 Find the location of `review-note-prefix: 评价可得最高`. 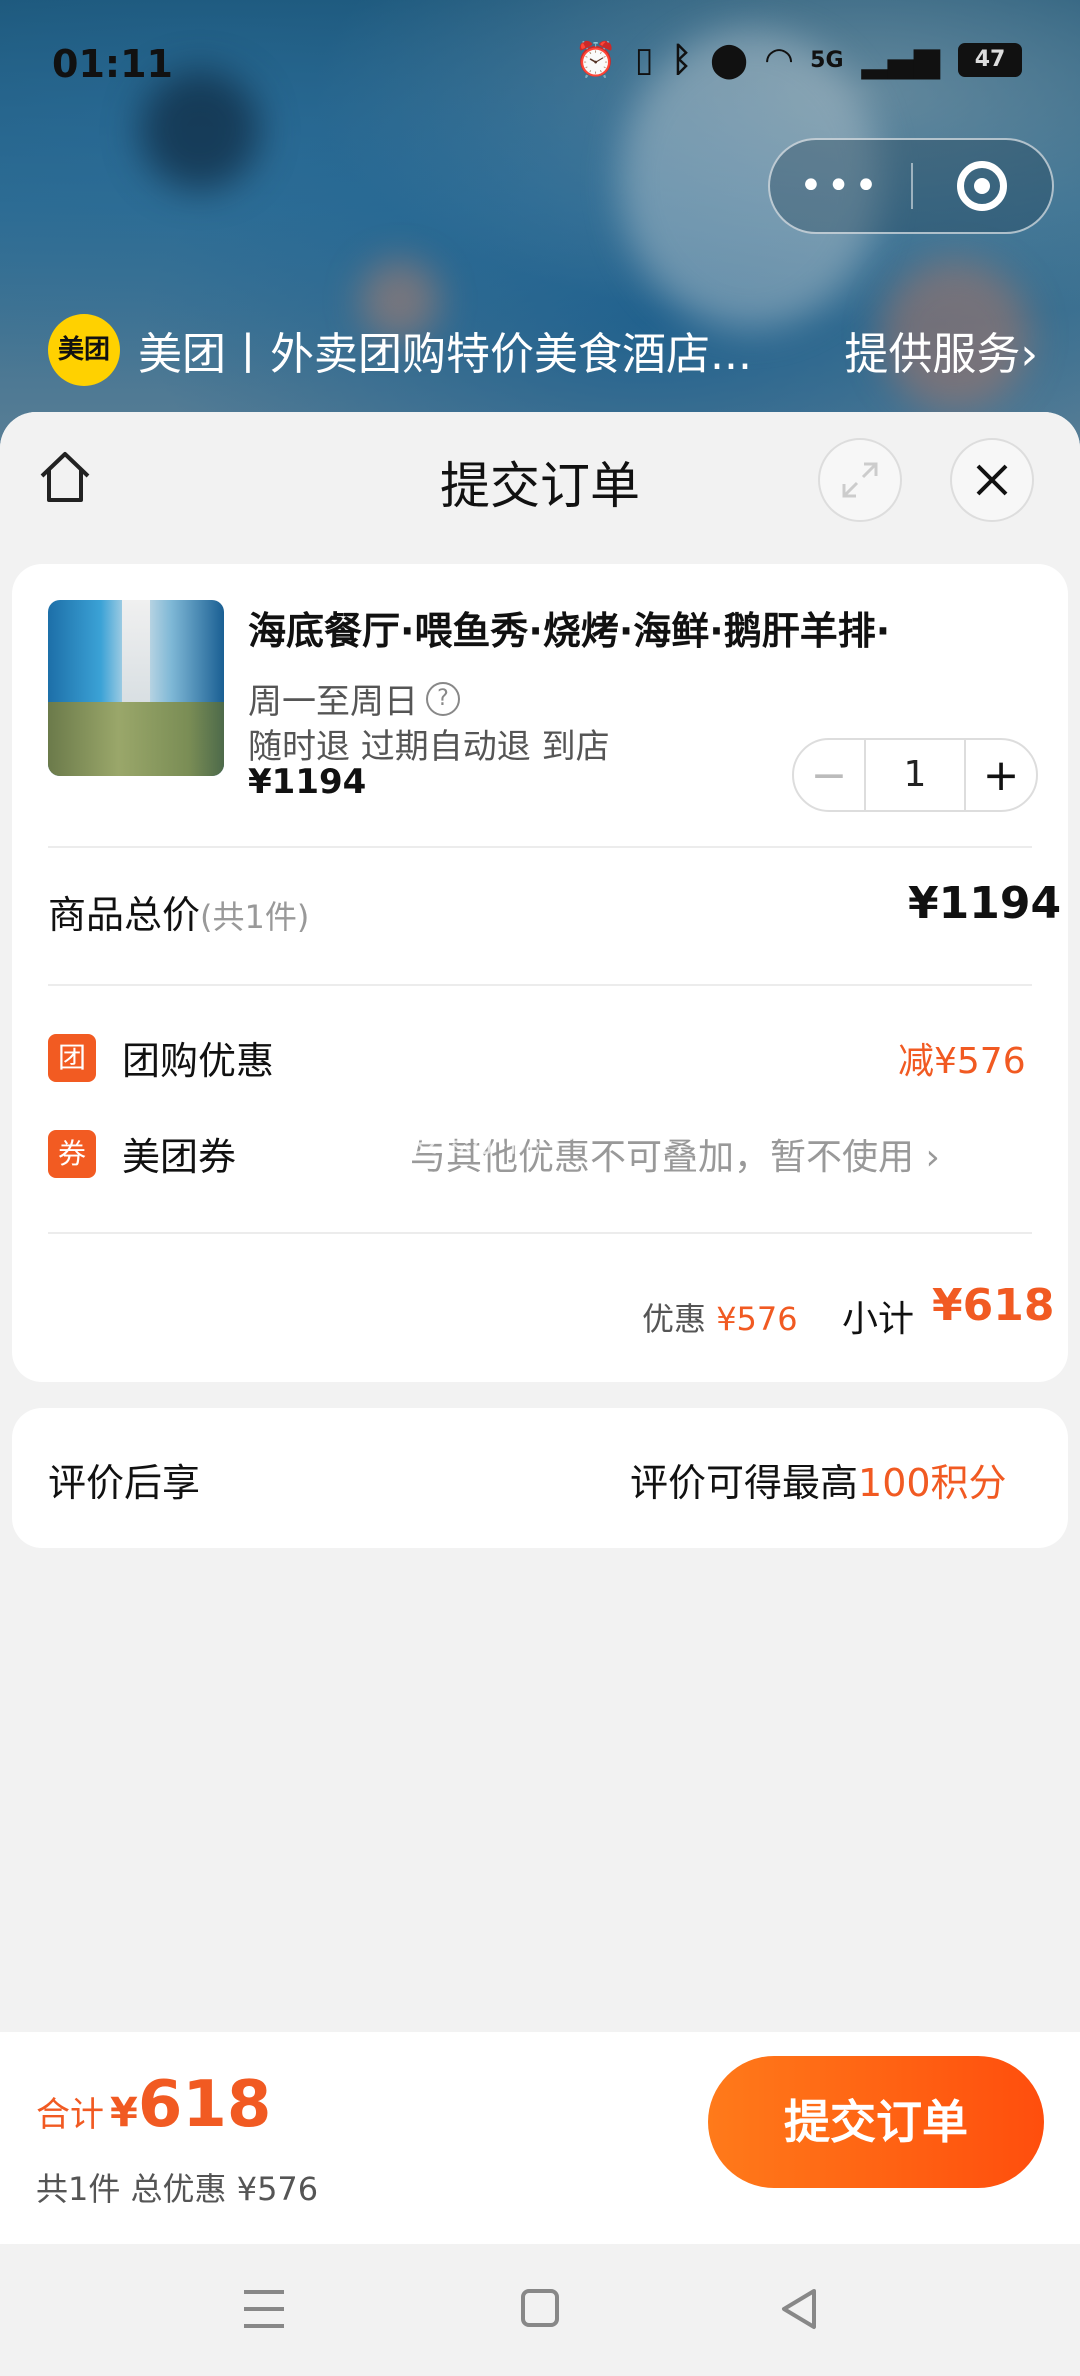

review-note-prefix: 评价可得最高 is located at coordinates (744, 1483).